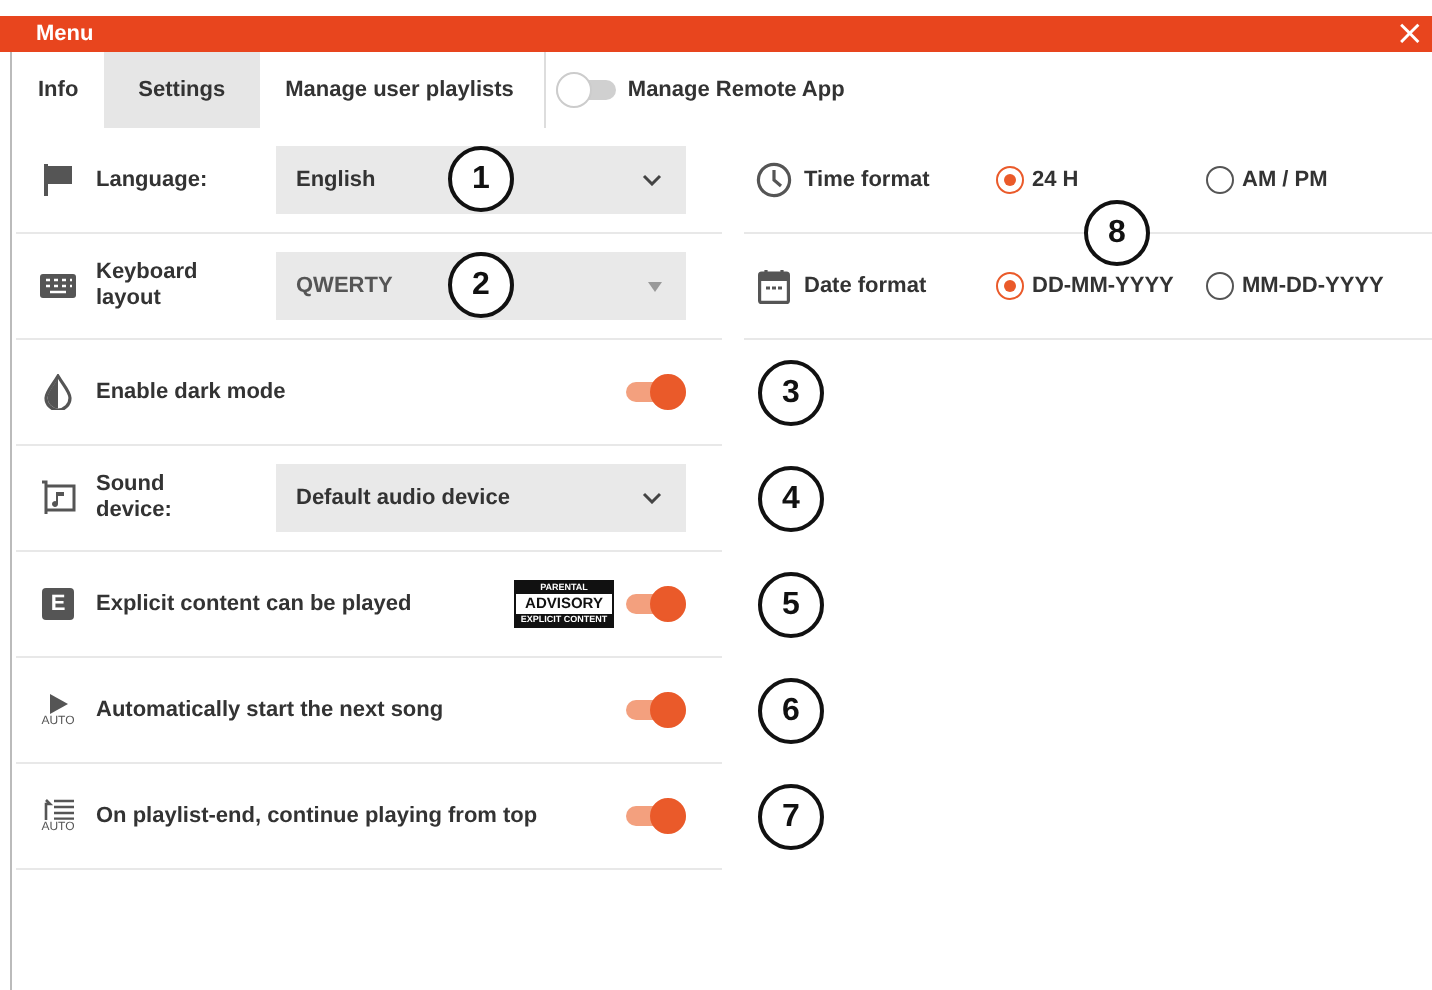 The height and width of the screenshot is (990, 1432). I want to click on dropdown: Default audio device, so click(481, 498).